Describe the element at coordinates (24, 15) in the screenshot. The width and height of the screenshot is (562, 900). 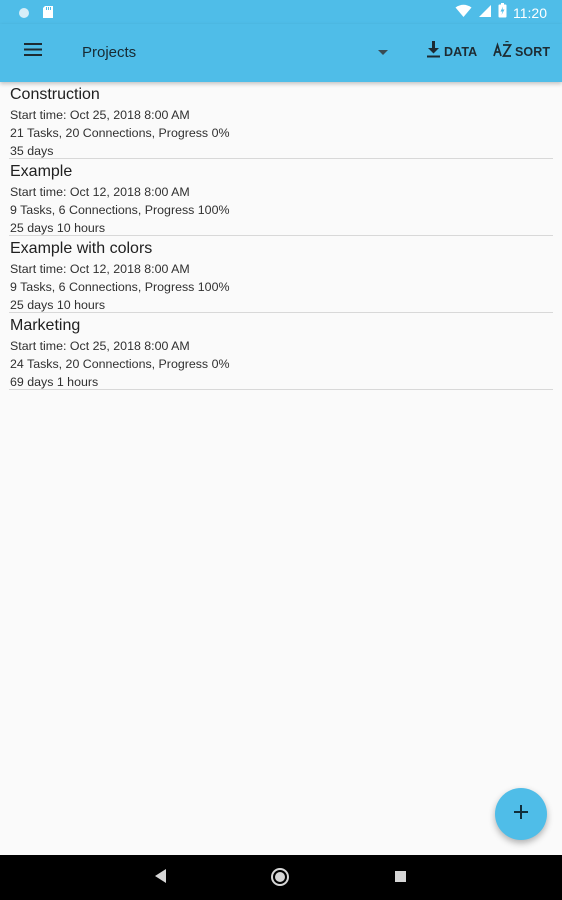
I see `notification-circle-icon` at that location.